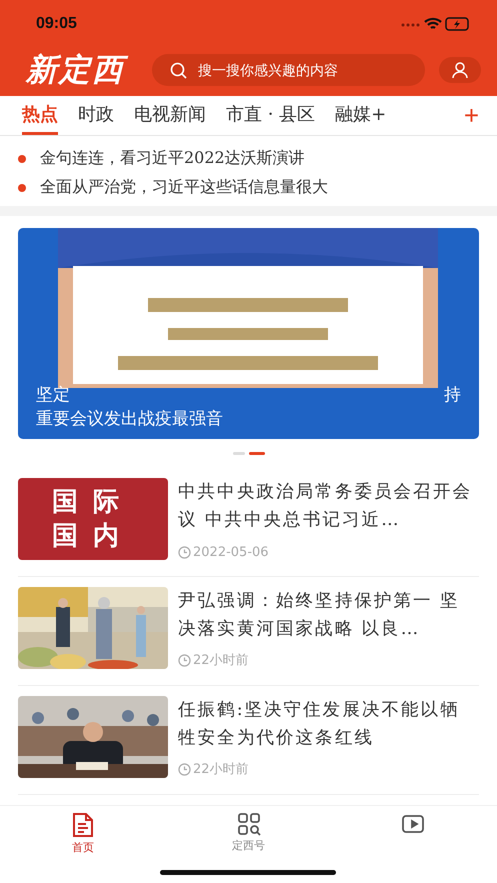  What do you see at coordinates (82, 825) in the screenshot?
I see `document-icon` at bounding box center [82, 825].